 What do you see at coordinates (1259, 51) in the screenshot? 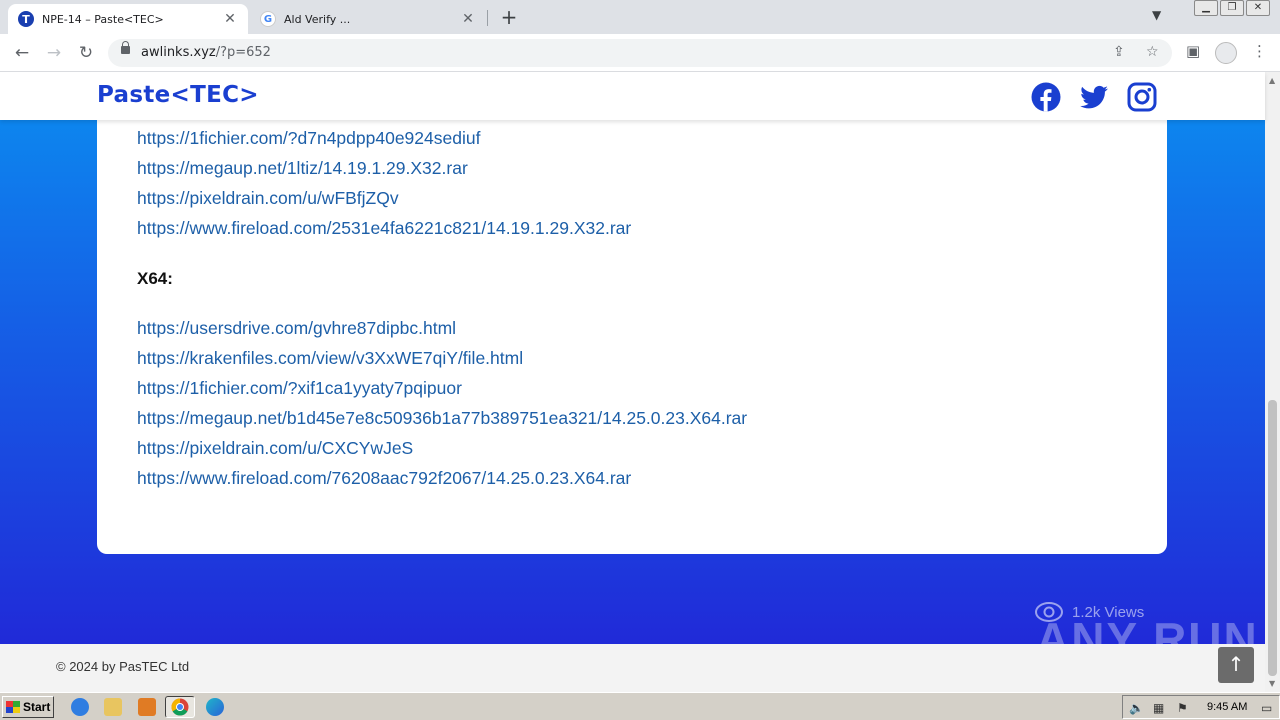
I see `menu-kebab-icon: ⋮` at bounding box center [1259, 51].